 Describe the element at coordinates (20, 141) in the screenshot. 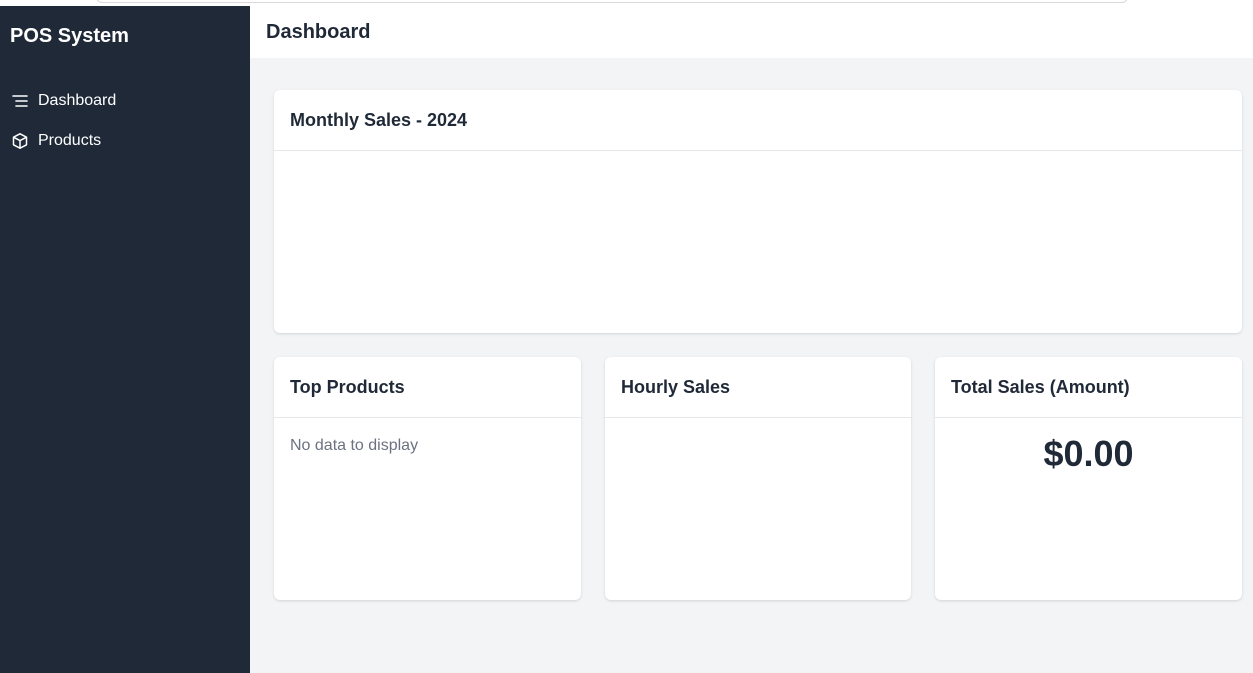

I see `box-icon` at that location.